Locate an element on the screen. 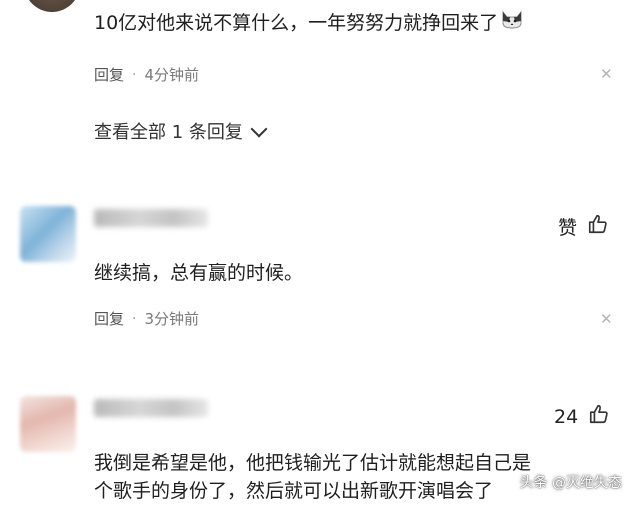  comment-3-text-line-2: 个歌手的身份了，然后就可以出新歌开演唱会了 is located at coordinates (294, 491).